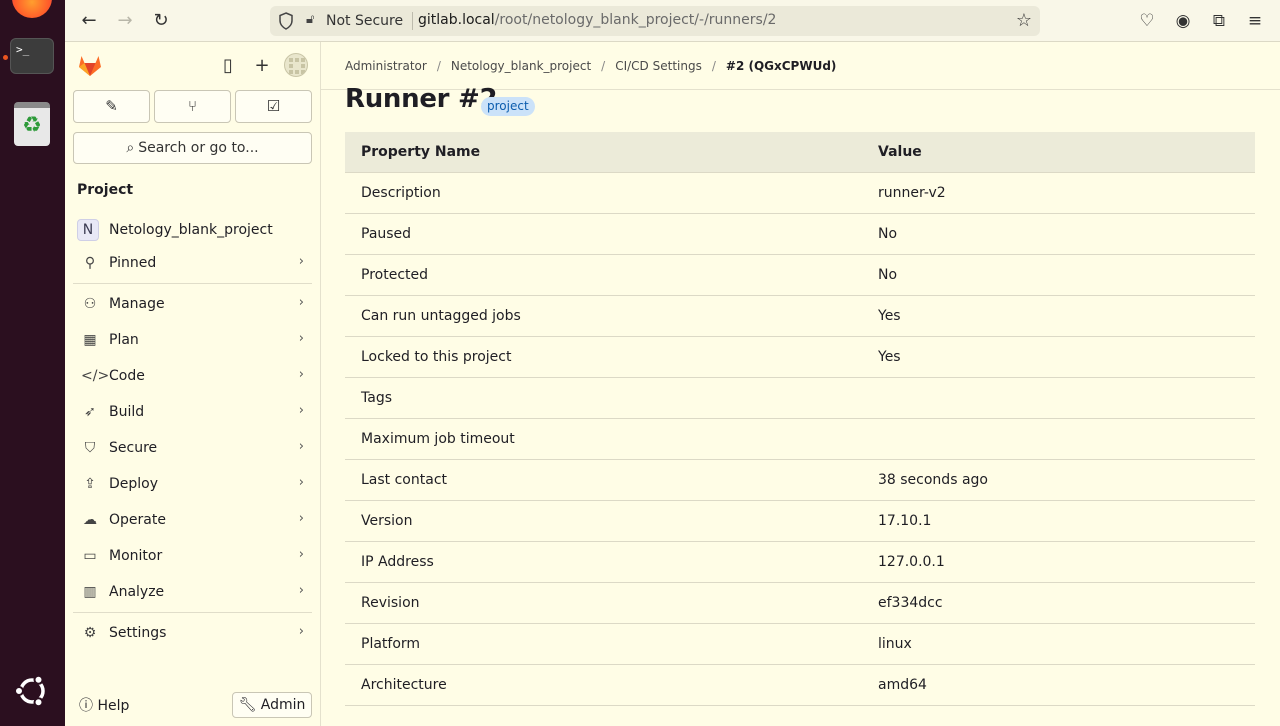 This screenshot has width=1280, height=726. What do you see at coordinates (90, 484) in the screenshot?
I see `deploy-icon: ⇪` at bounding box center [90, 484].